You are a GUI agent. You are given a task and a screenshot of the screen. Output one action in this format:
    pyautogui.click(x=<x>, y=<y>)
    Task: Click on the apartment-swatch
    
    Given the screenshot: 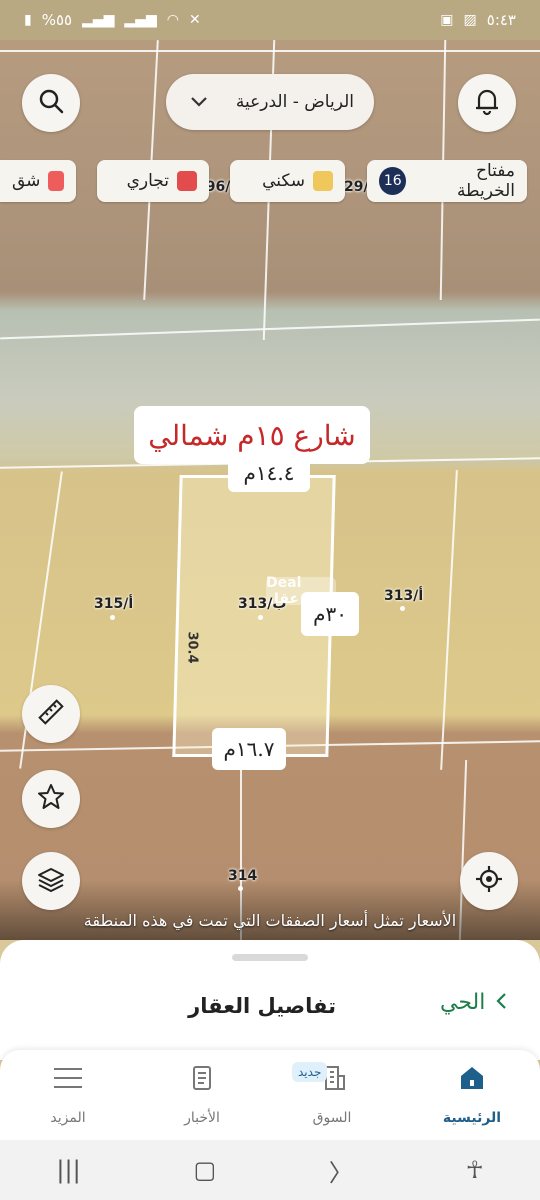 What is the action you would take?
    pyautogui.click(x=56, y=181)
    